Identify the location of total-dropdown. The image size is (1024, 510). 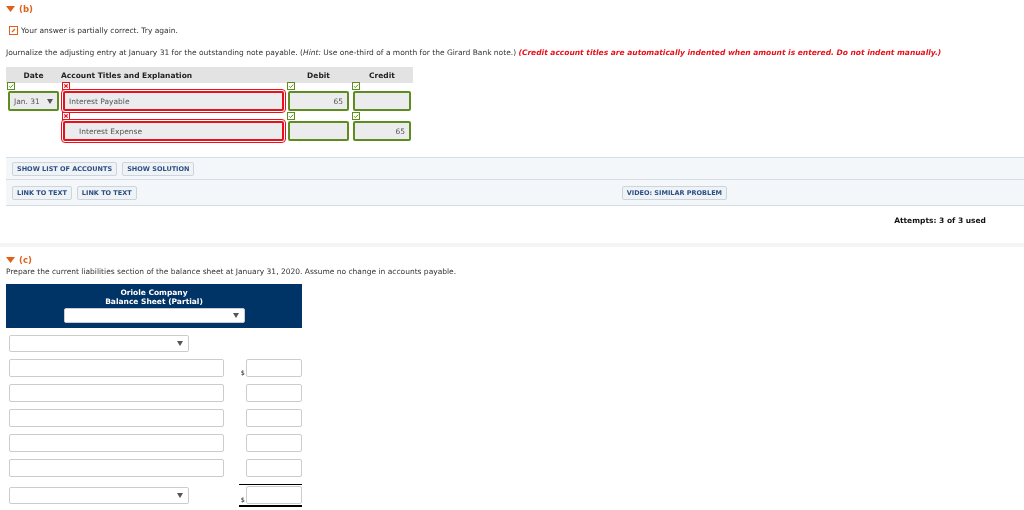
(99, 495).